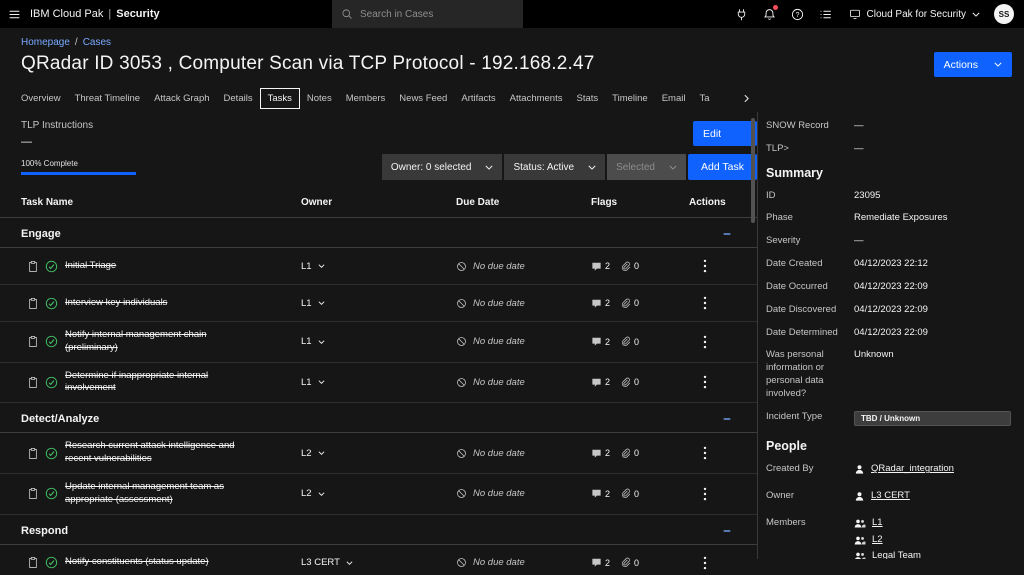 This screenshot has height=575, width=1024. Describe the element at coordinates (97, 42) in the screenshot. I see `breadcrumb-cases: Cases` at that location.